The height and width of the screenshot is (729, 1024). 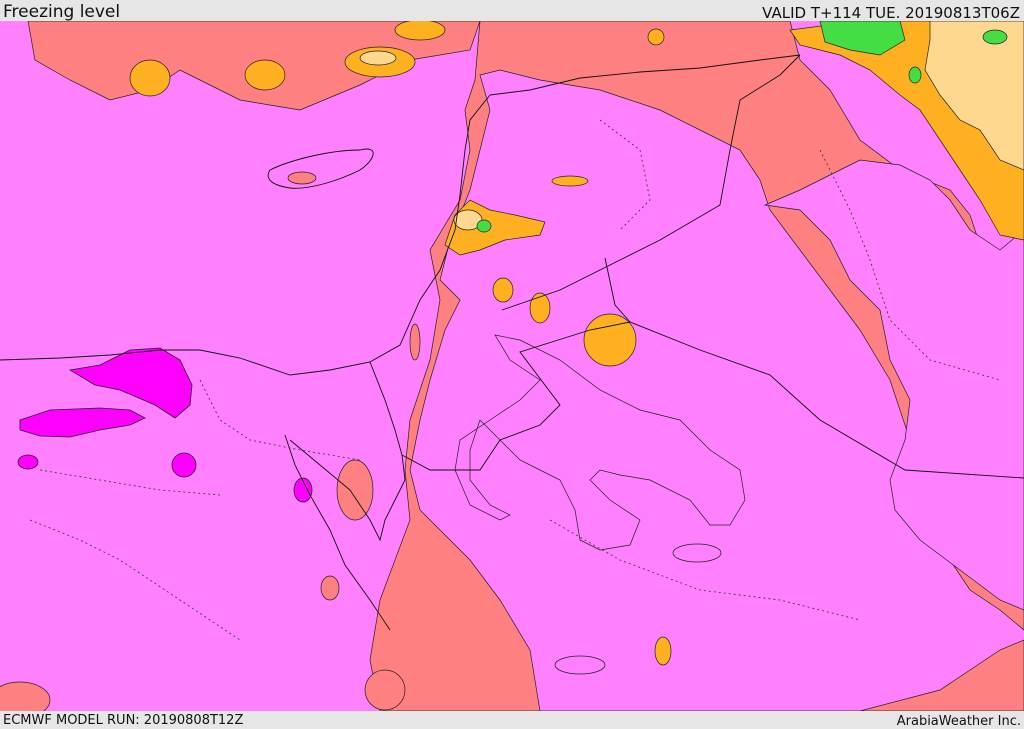 What do you see at coordinates (123, 720) in the screenshot?
I see `model-run-label: ECMWF MODEL RUN: 20190808T12Z` at bounding box center [123, 720].